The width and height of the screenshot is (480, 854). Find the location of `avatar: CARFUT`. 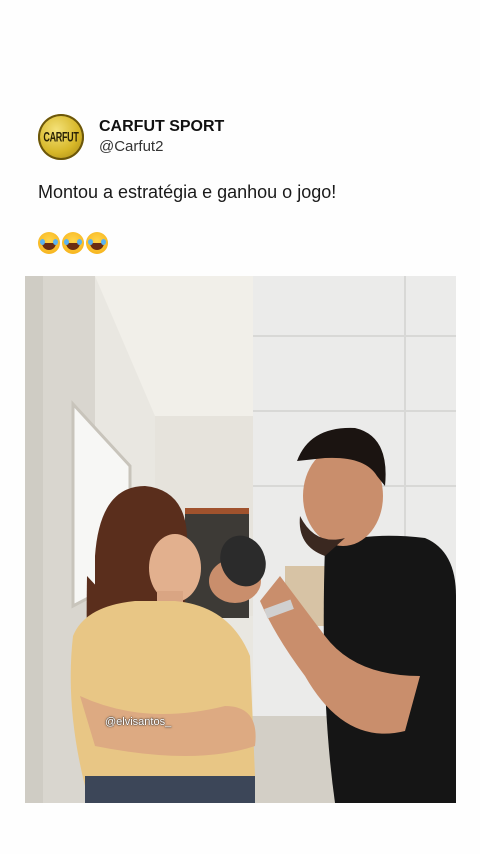

avatar: CARFUT is located at coordinates (61, 137).